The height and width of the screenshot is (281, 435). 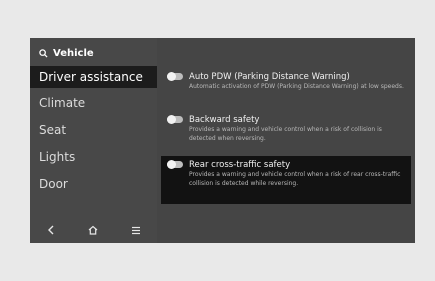 I want to click on option-title: Rear cross-traffic safety, so click(x=240, y=165).